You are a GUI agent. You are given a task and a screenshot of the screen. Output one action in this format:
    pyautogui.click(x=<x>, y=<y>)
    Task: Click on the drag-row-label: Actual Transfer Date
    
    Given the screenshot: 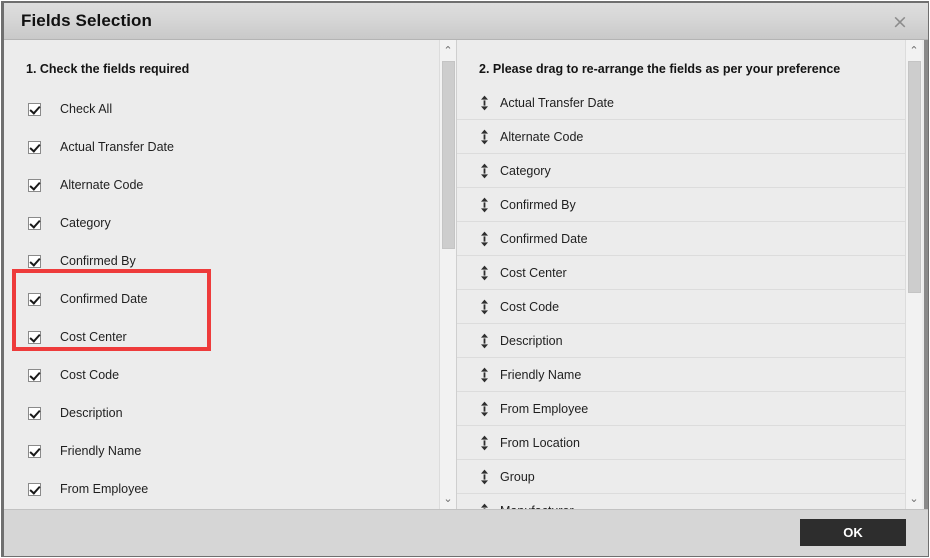 What is the action you would take?
    pyautogui.click(x=557, y=102)
    